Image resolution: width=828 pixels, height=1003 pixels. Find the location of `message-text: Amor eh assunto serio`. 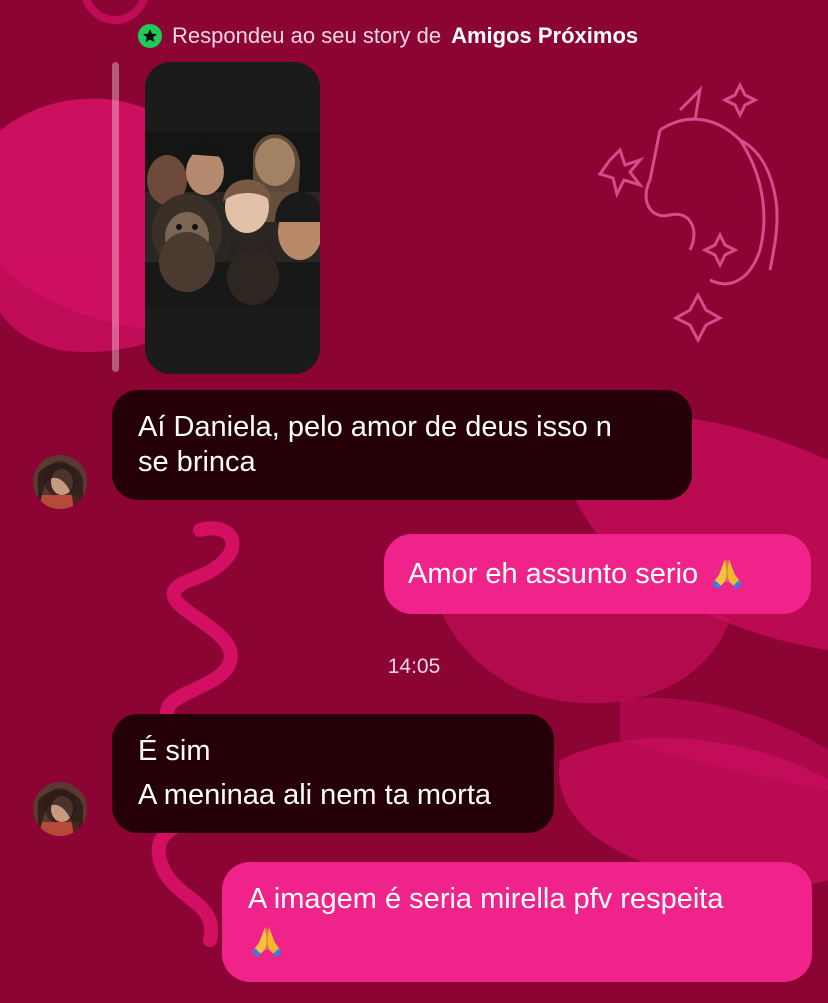

message-text: Amor eh assunto serio is located at coordinates (553, 573).